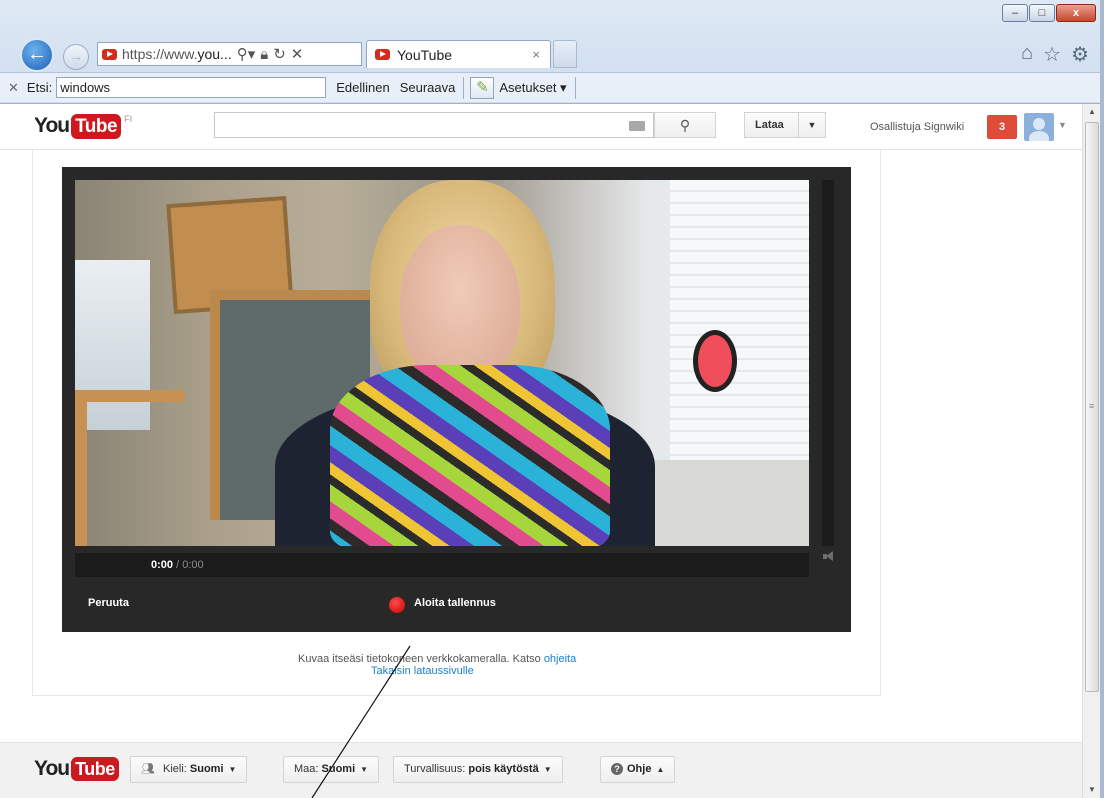 This screenshot has width=1104, height=798. What do you see at coordinates (1092, 112) in the screenshot?
I see `scroll-up-icon: ▲` at bounding box center [1092, 112].